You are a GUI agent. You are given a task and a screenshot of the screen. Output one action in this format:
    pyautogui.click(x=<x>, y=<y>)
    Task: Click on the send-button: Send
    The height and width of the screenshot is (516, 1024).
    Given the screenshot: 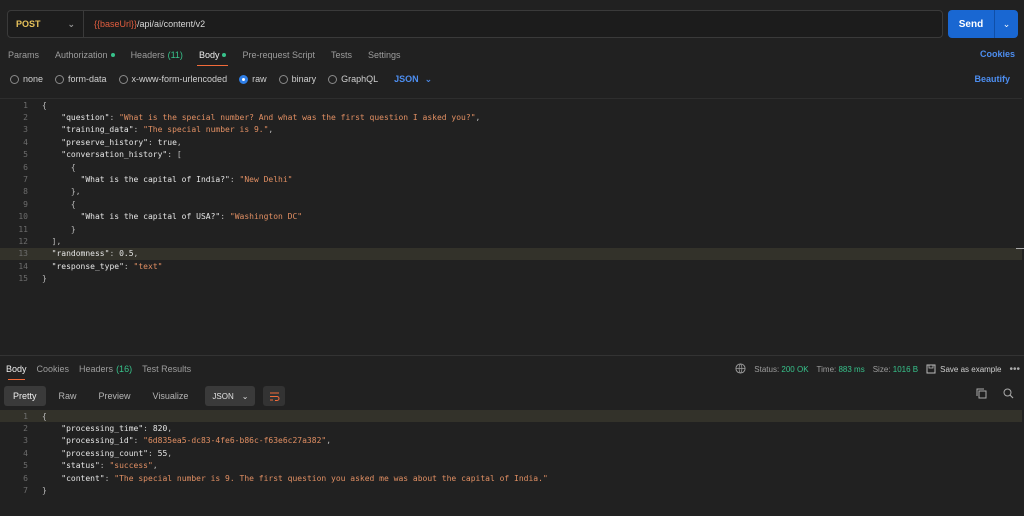 What is the action you would take?
    pyautogui.click(x=971, y=24)
    